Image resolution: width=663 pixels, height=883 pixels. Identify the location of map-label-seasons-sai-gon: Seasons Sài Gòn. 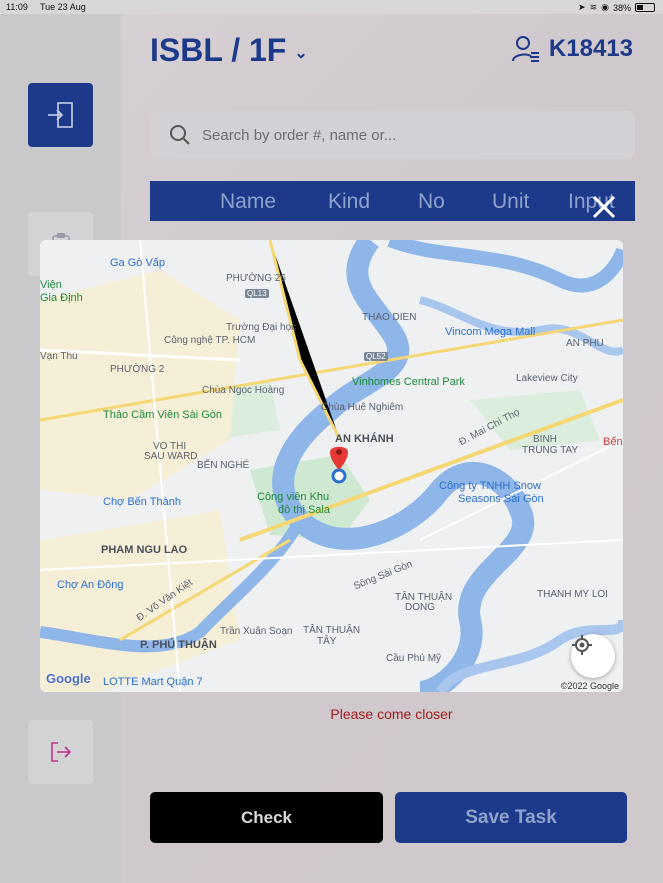
(501, 499).